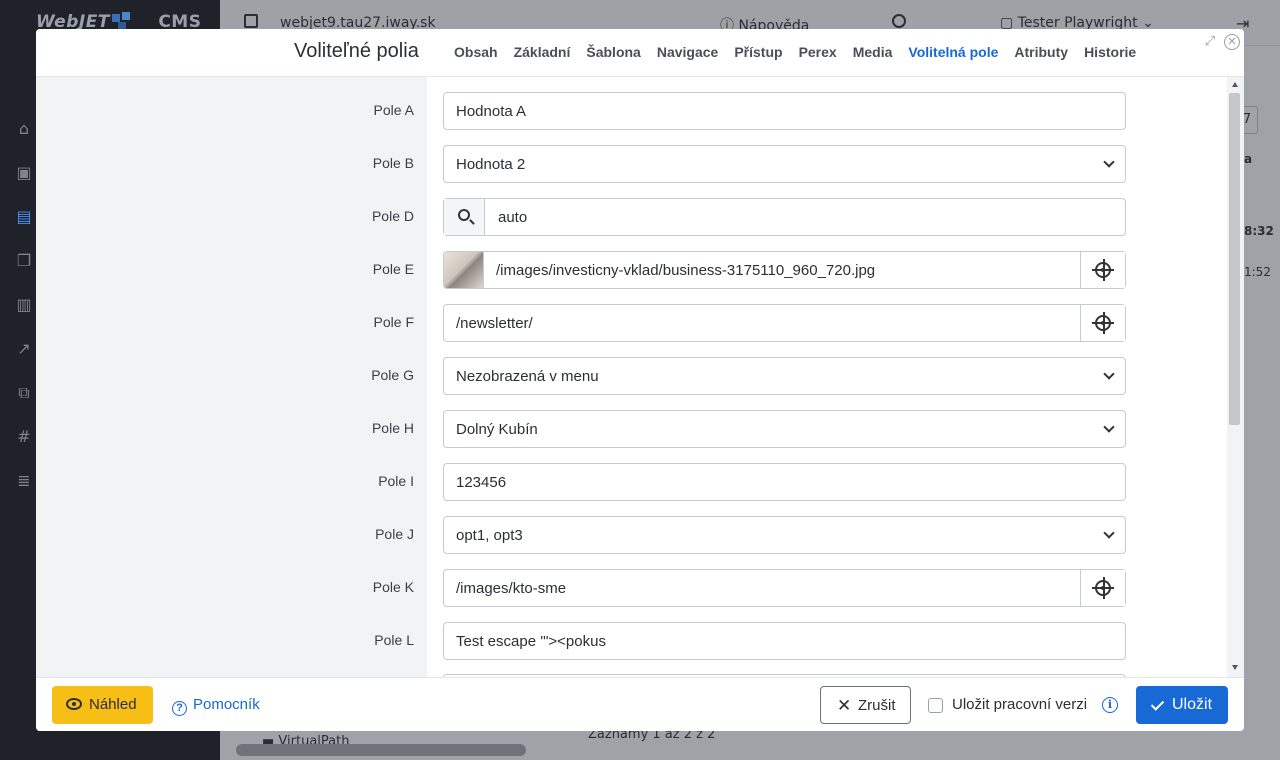 The image size is (1280, 760). I want to click on field-row-k: Pole K /images/kto-sme, so click(631, 588).